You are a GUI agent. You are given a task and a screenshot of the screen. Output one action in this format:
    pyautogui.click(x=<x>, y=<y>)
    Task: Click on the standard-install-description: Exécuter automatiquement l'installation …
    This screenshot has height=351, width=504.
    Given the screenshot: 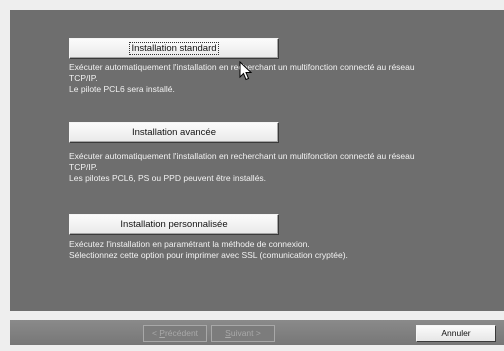 What is the action you would take?
    pyautogui.click(x=242, y=78)
    